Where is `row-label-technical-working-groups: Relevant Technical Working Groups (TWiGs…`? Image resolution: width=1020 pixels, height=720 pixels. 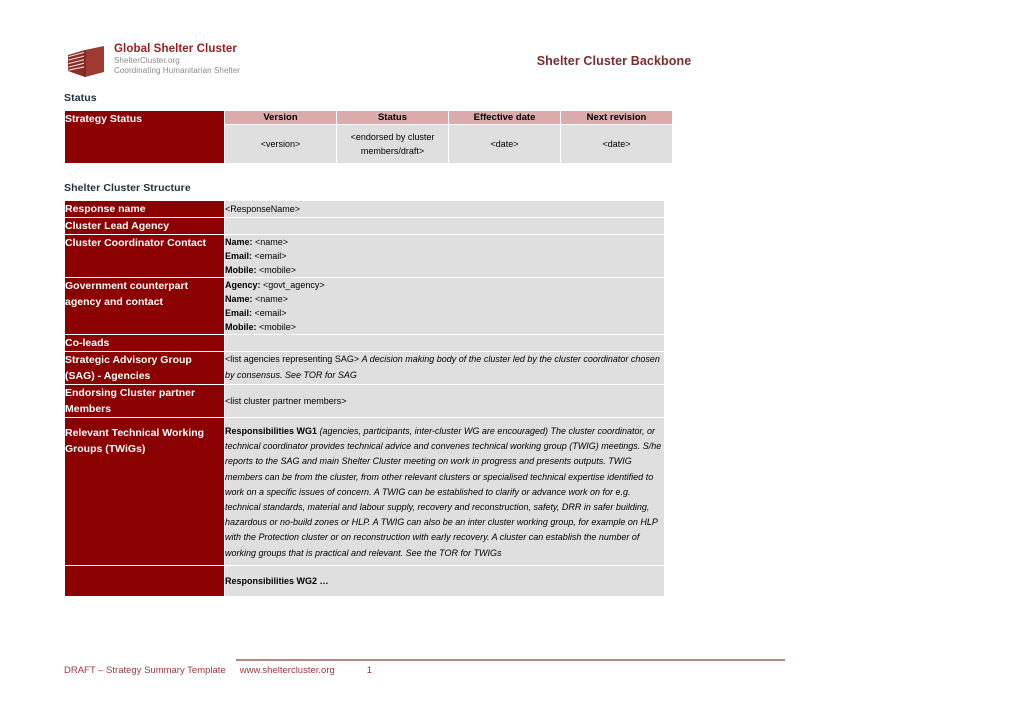 row-label-technical-working-groups: Relevant Technical Working Groups (TWiGs… is located at coordinates (144, 491).